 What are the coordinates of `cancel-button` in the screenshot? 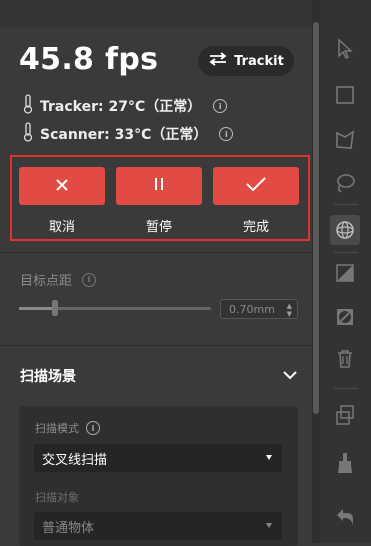 It's located at (62, 186).